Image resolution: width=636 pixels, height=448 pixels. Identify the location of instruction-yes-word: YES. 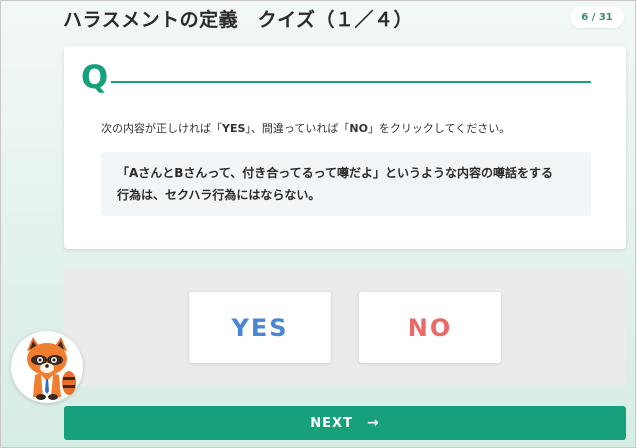
(234, 128).